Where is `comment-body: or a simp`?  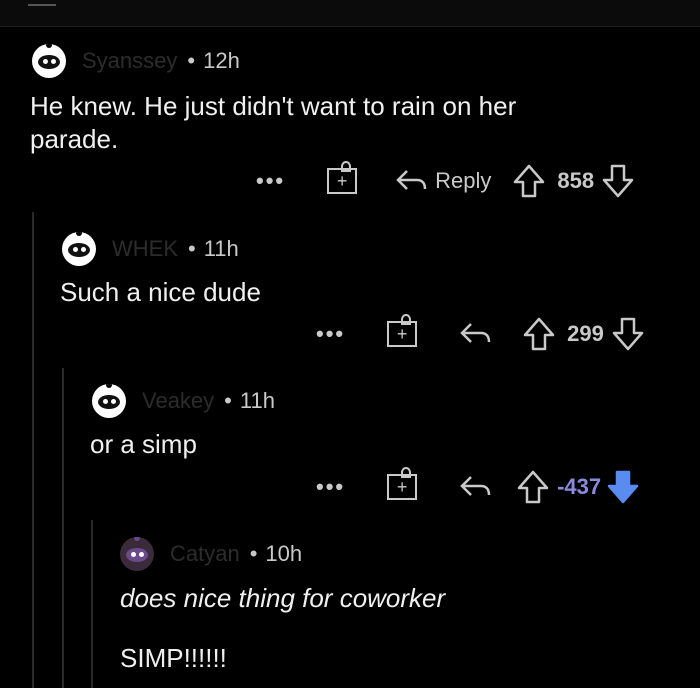 comment-body: or a simp is located at coordinates (143, 444).